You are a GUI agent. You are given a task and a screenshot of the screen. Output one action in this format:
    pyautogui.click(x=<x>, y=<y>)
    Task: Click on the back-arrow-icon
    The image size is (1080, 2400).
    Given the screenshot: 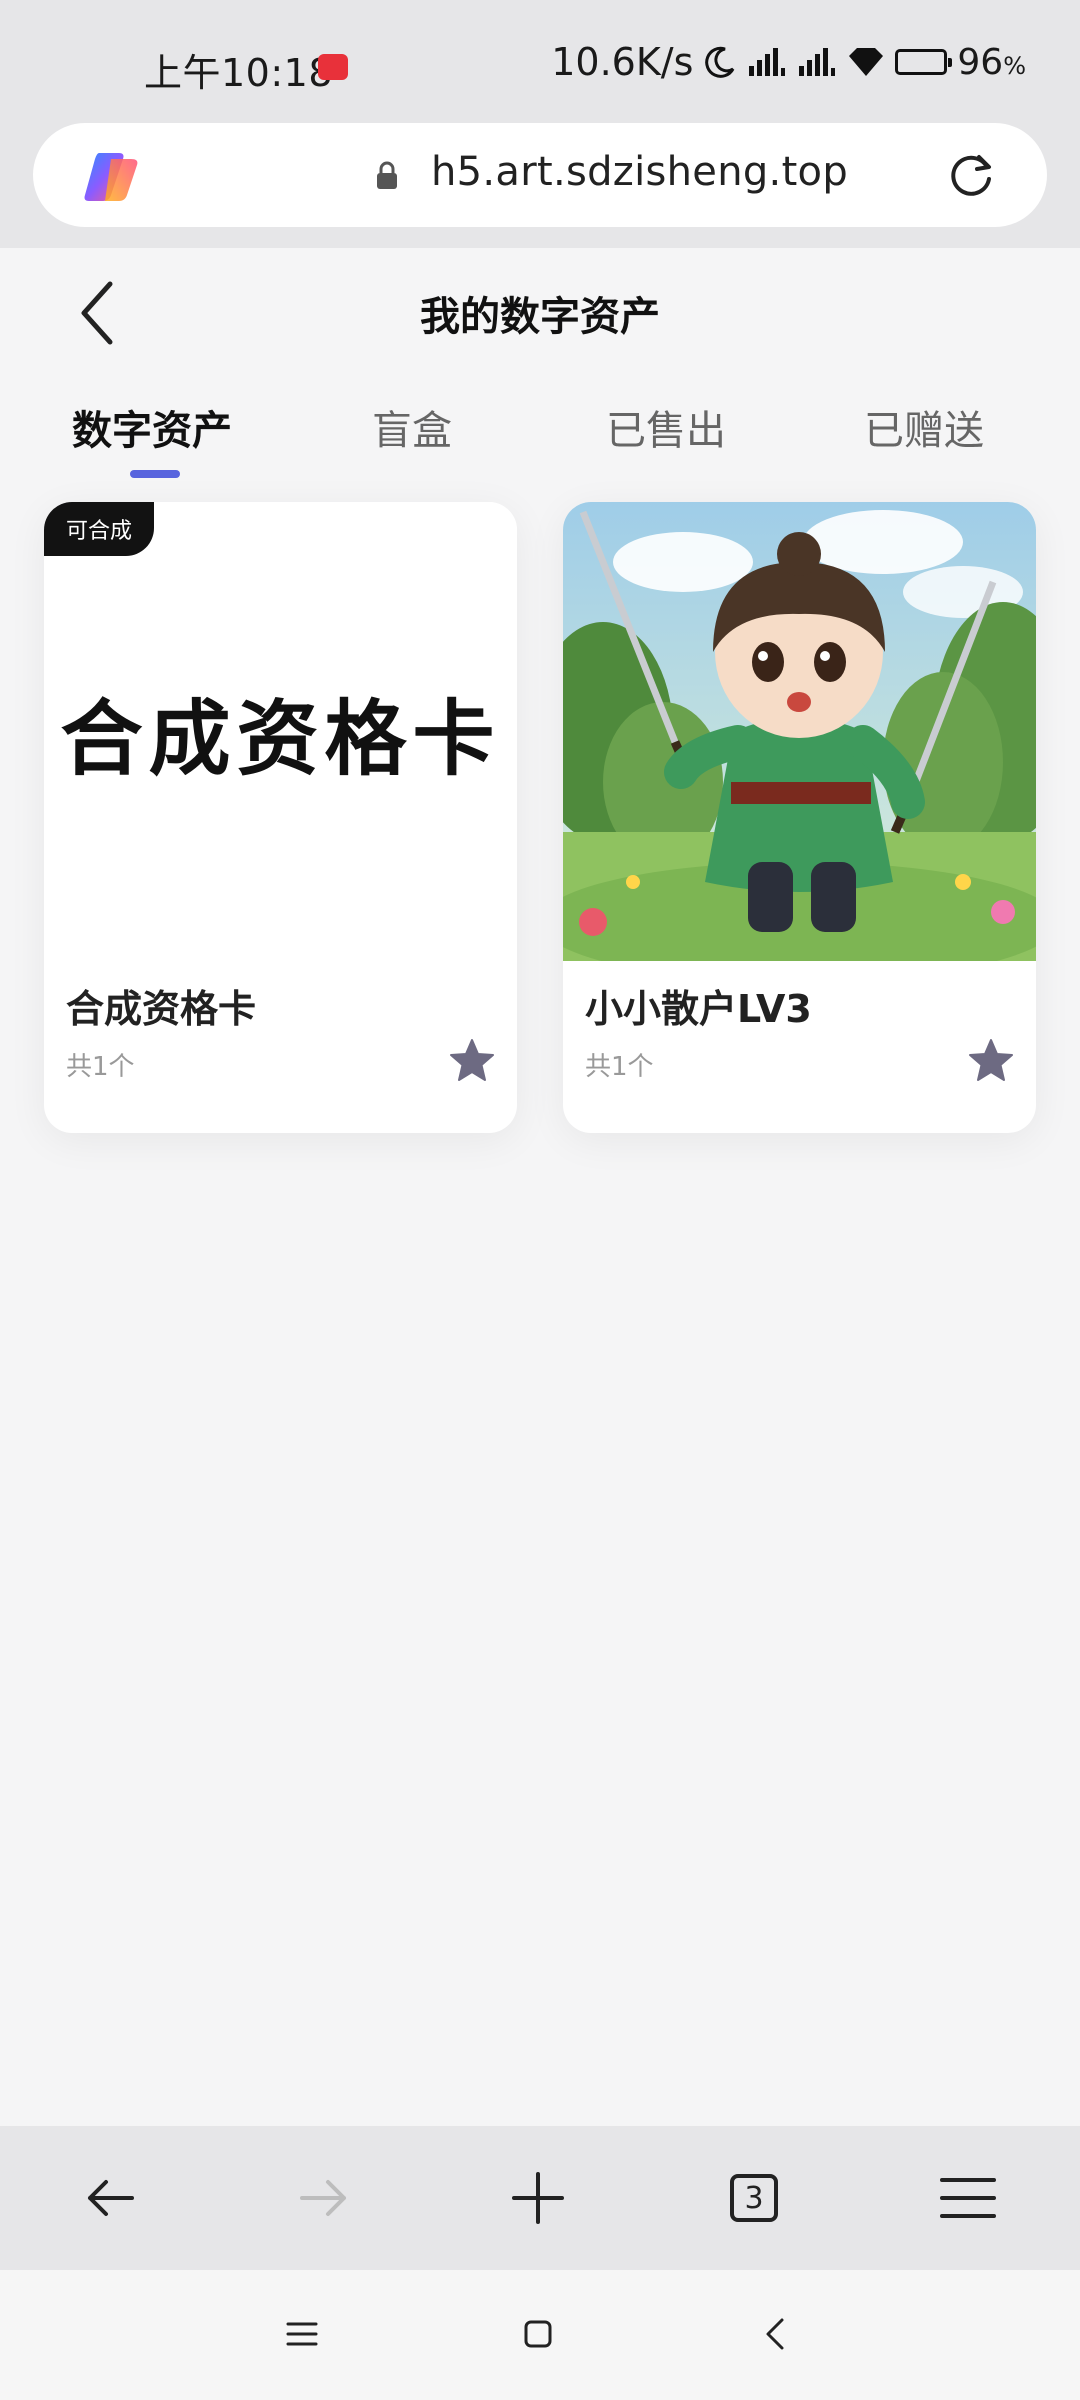 What is the action you would take?
    pyautogui.click(x=110, y=2198)
    